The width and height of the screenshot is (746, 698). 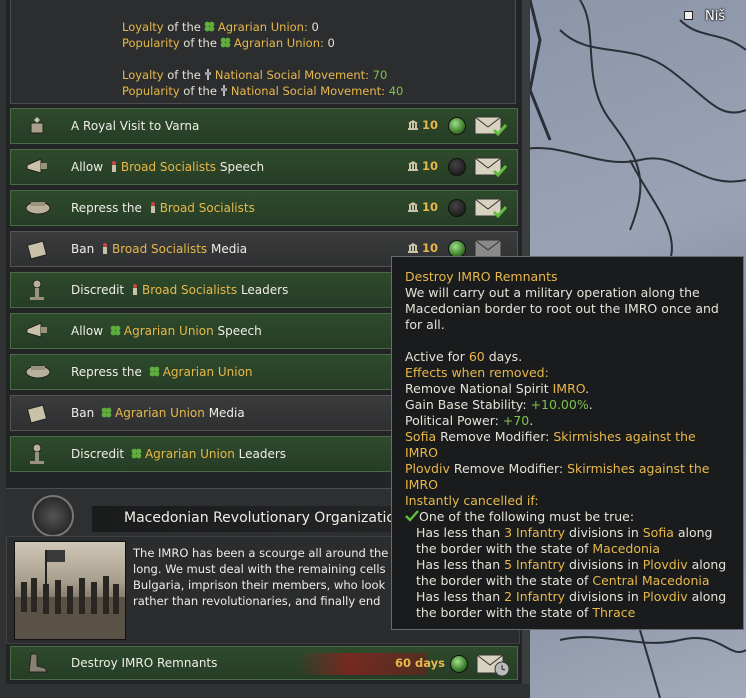 I want to click on mission-destroy-imro: Destroy IMRO Remnants 60 days, so click(x=264, y=663).